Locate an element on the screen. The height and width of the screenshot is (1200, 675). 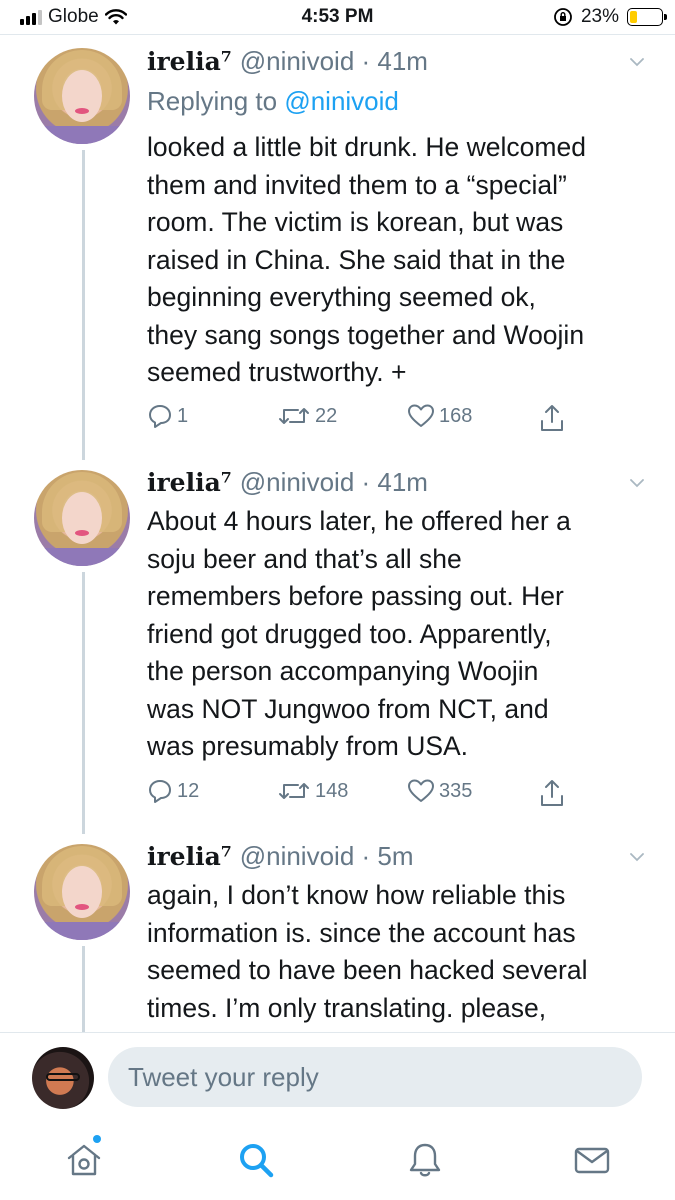
handle-time: @ninivoid · 5m is located at coordinates (326, 856).